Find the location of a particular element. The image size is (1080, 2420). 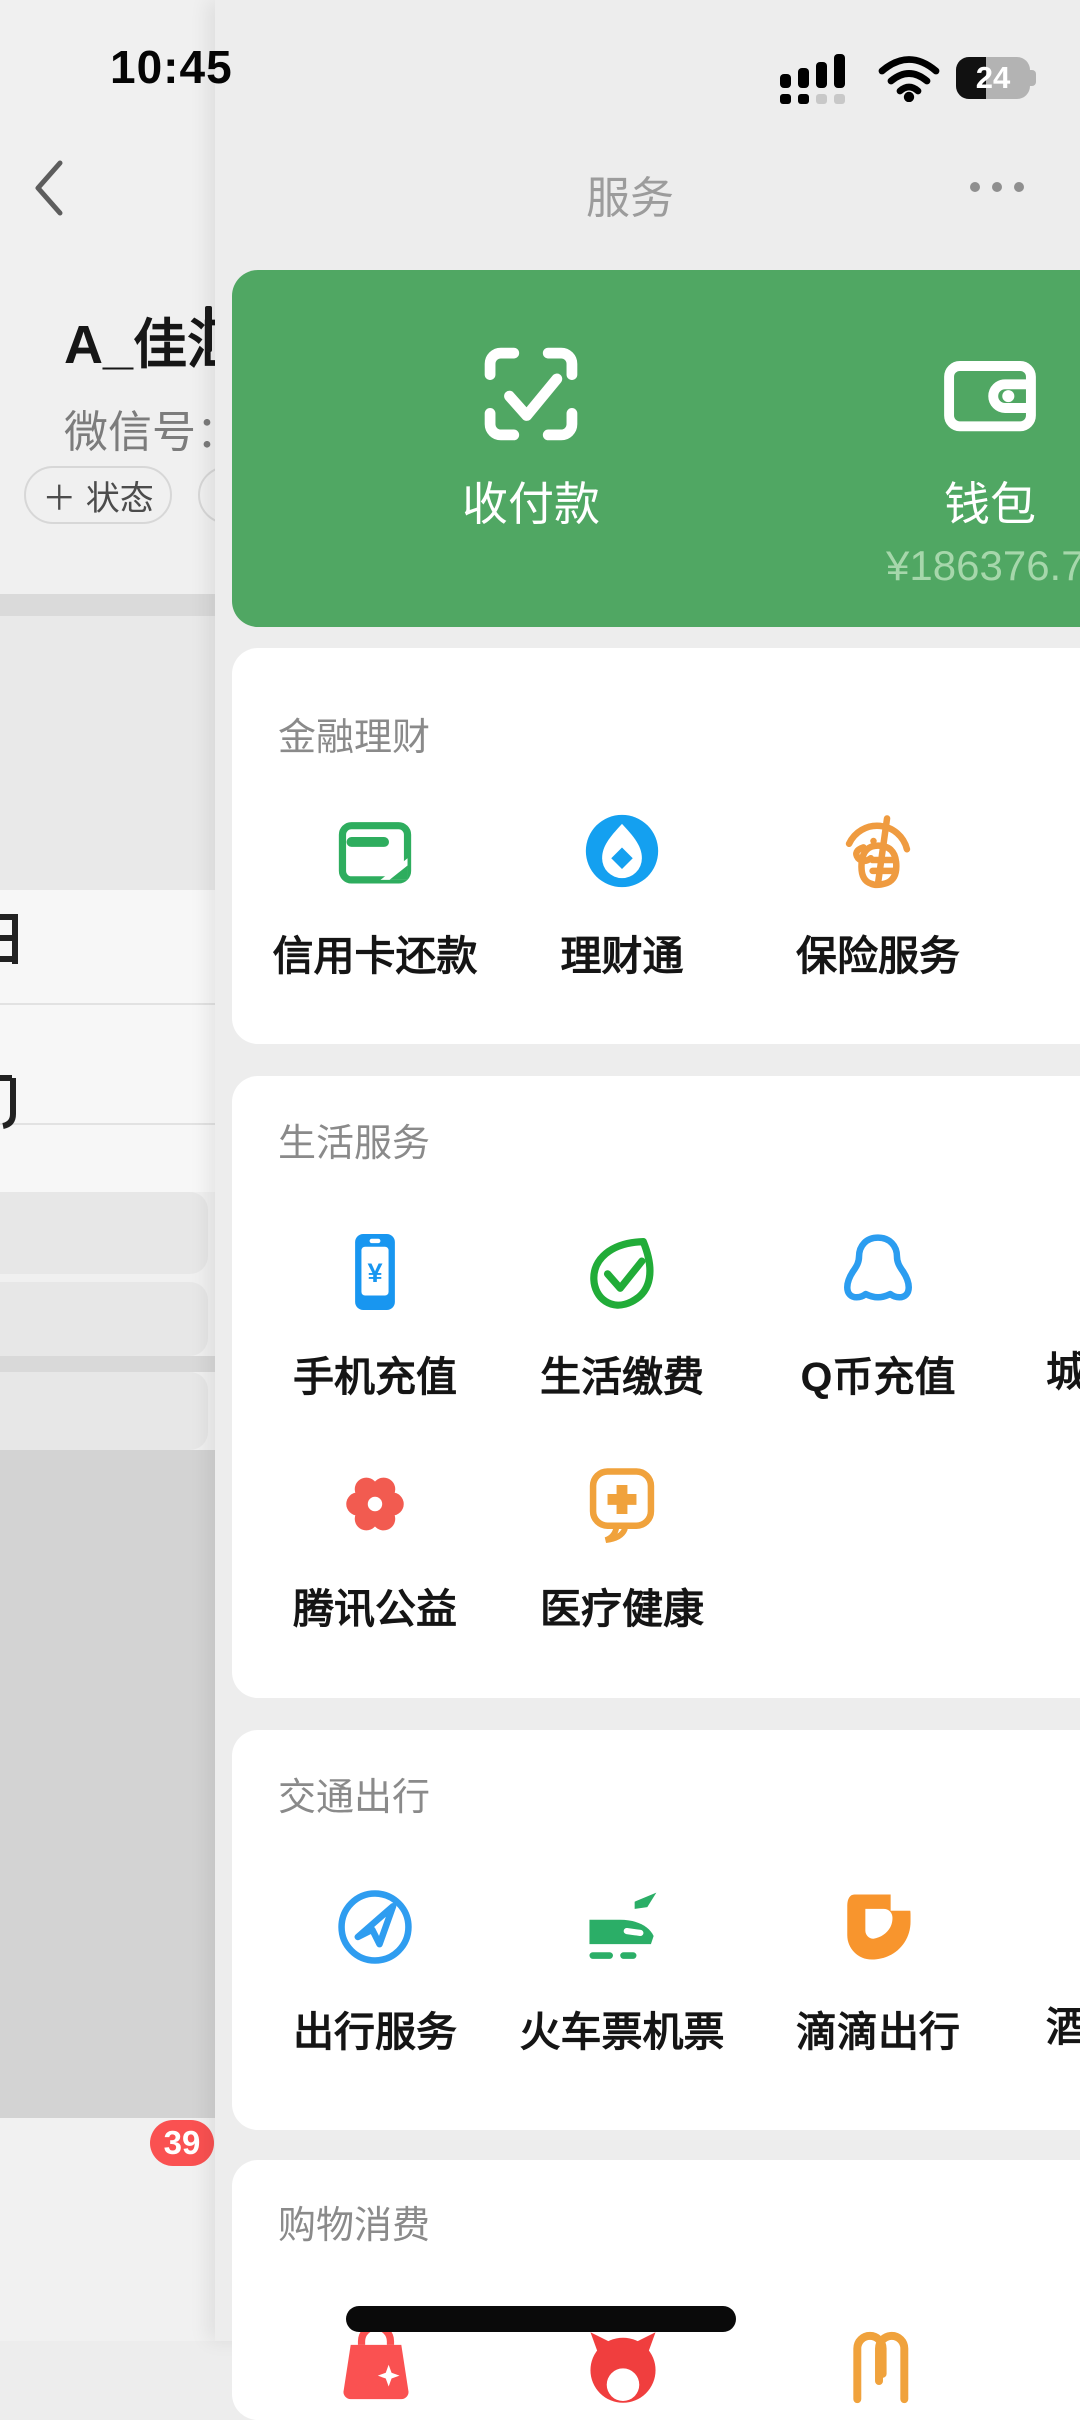

city-services-label: 城 is located at coordinates (1063, 1372).